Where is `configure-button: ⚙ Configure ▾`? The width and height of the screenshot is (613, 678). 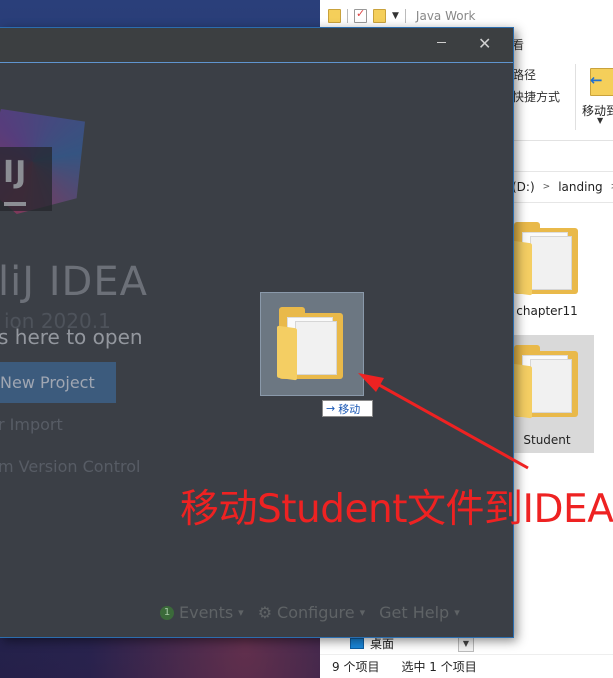
configure-button: ⚙ Configure ▾ is located at coordinates (311, 612).